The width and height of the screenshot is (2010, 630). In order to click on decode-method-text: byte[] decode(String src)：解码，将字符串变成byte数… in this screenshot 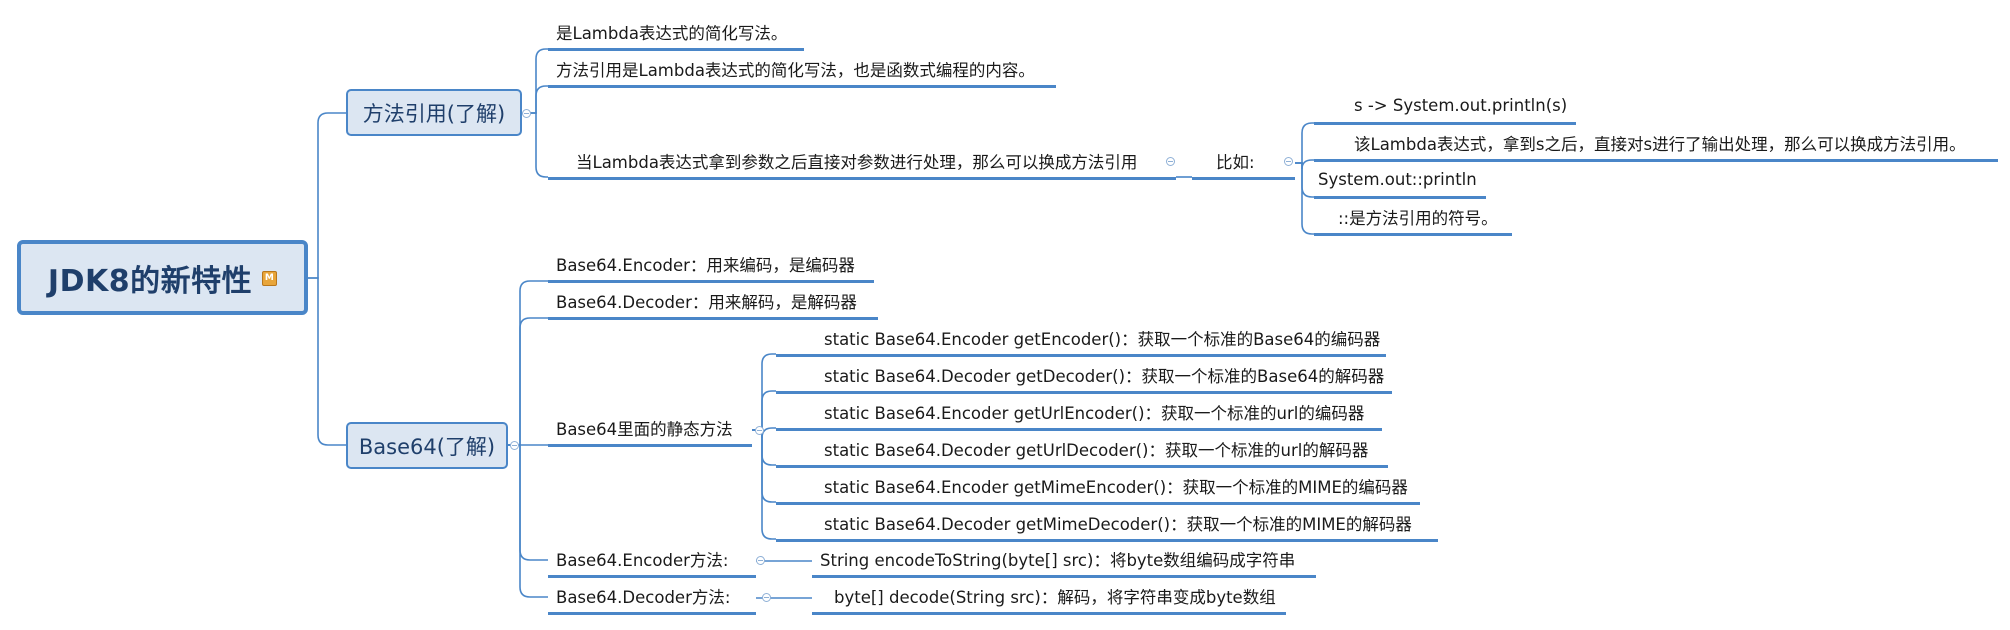, I will do `click(1055, 597)`.